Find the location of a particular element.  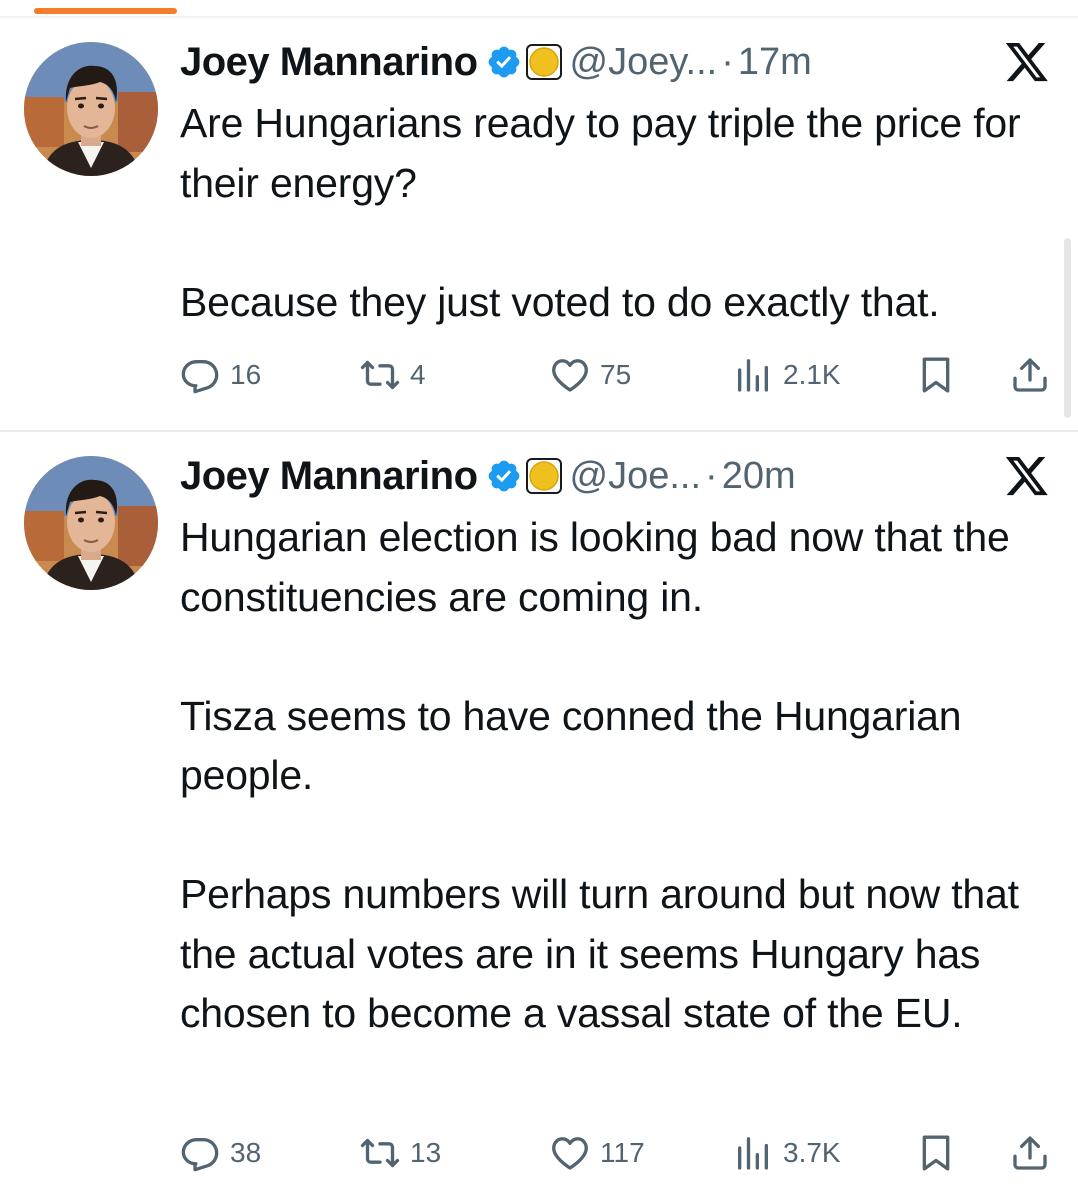

like-count: 117 is located at coordinates (622, 1152).